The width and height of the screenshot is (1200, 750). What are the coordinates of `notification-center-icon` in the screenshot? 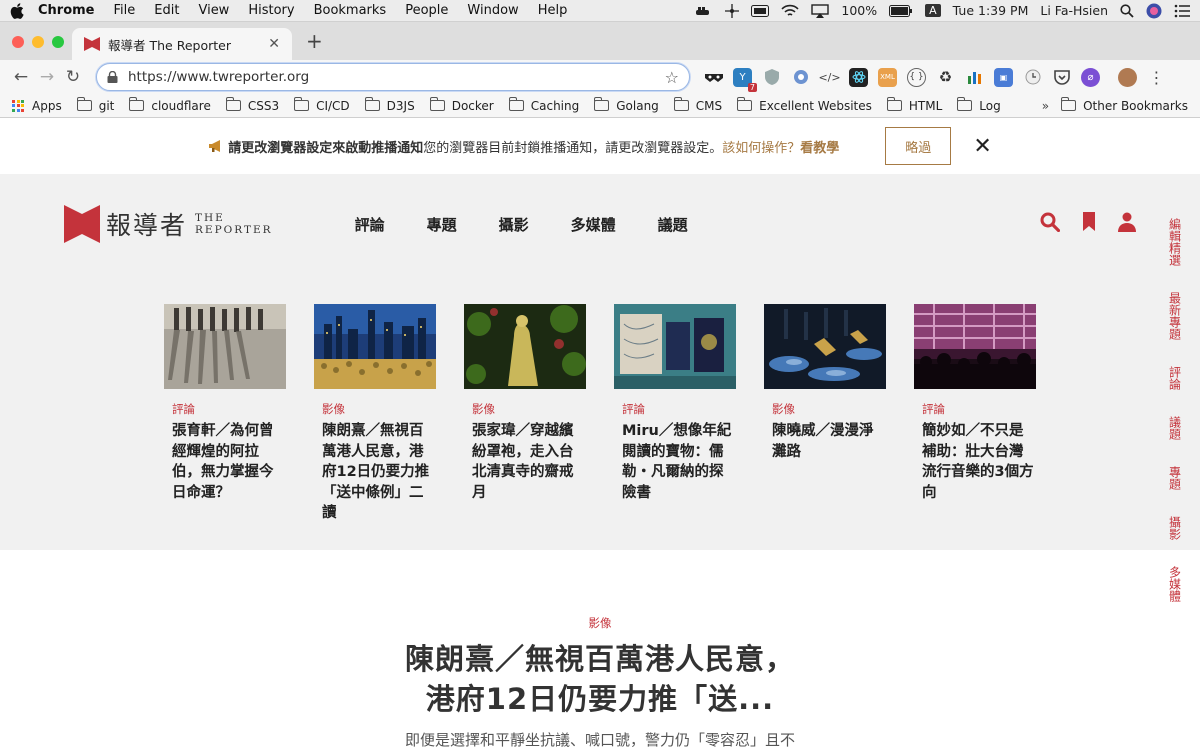 It's located at (1182, 11).